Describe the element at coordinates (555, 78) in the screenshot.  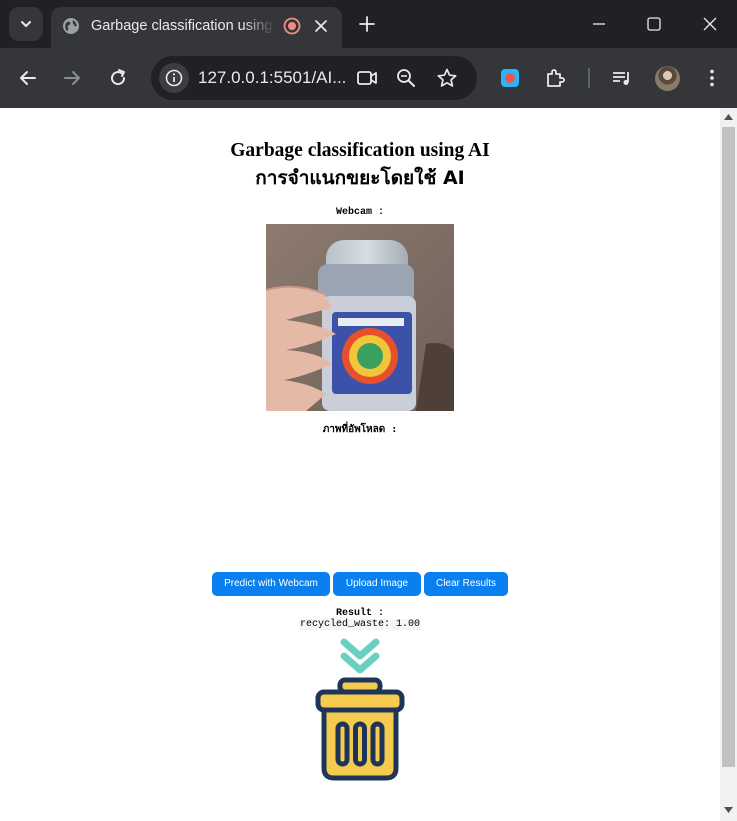
I see `puzzle-icon` at that location.